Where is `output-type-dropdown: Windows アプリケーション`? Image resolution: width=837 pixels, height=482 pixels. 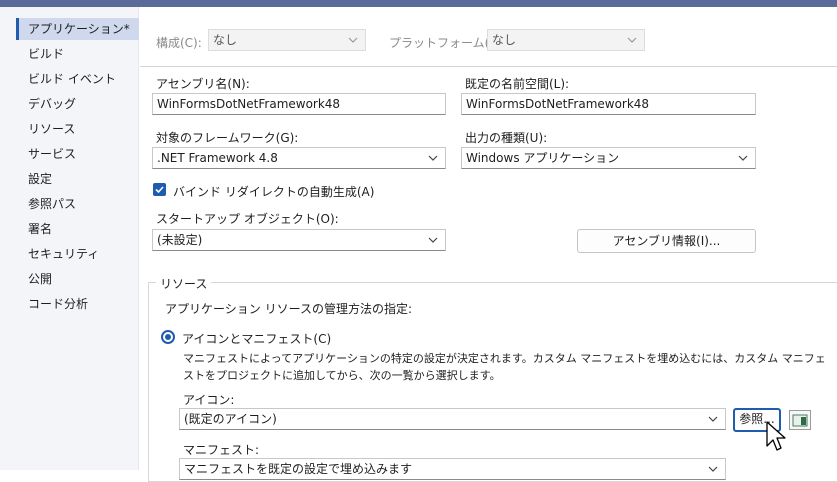
output-type-dropdown: Windows アプリケーション is located at coordinates (608, 158).